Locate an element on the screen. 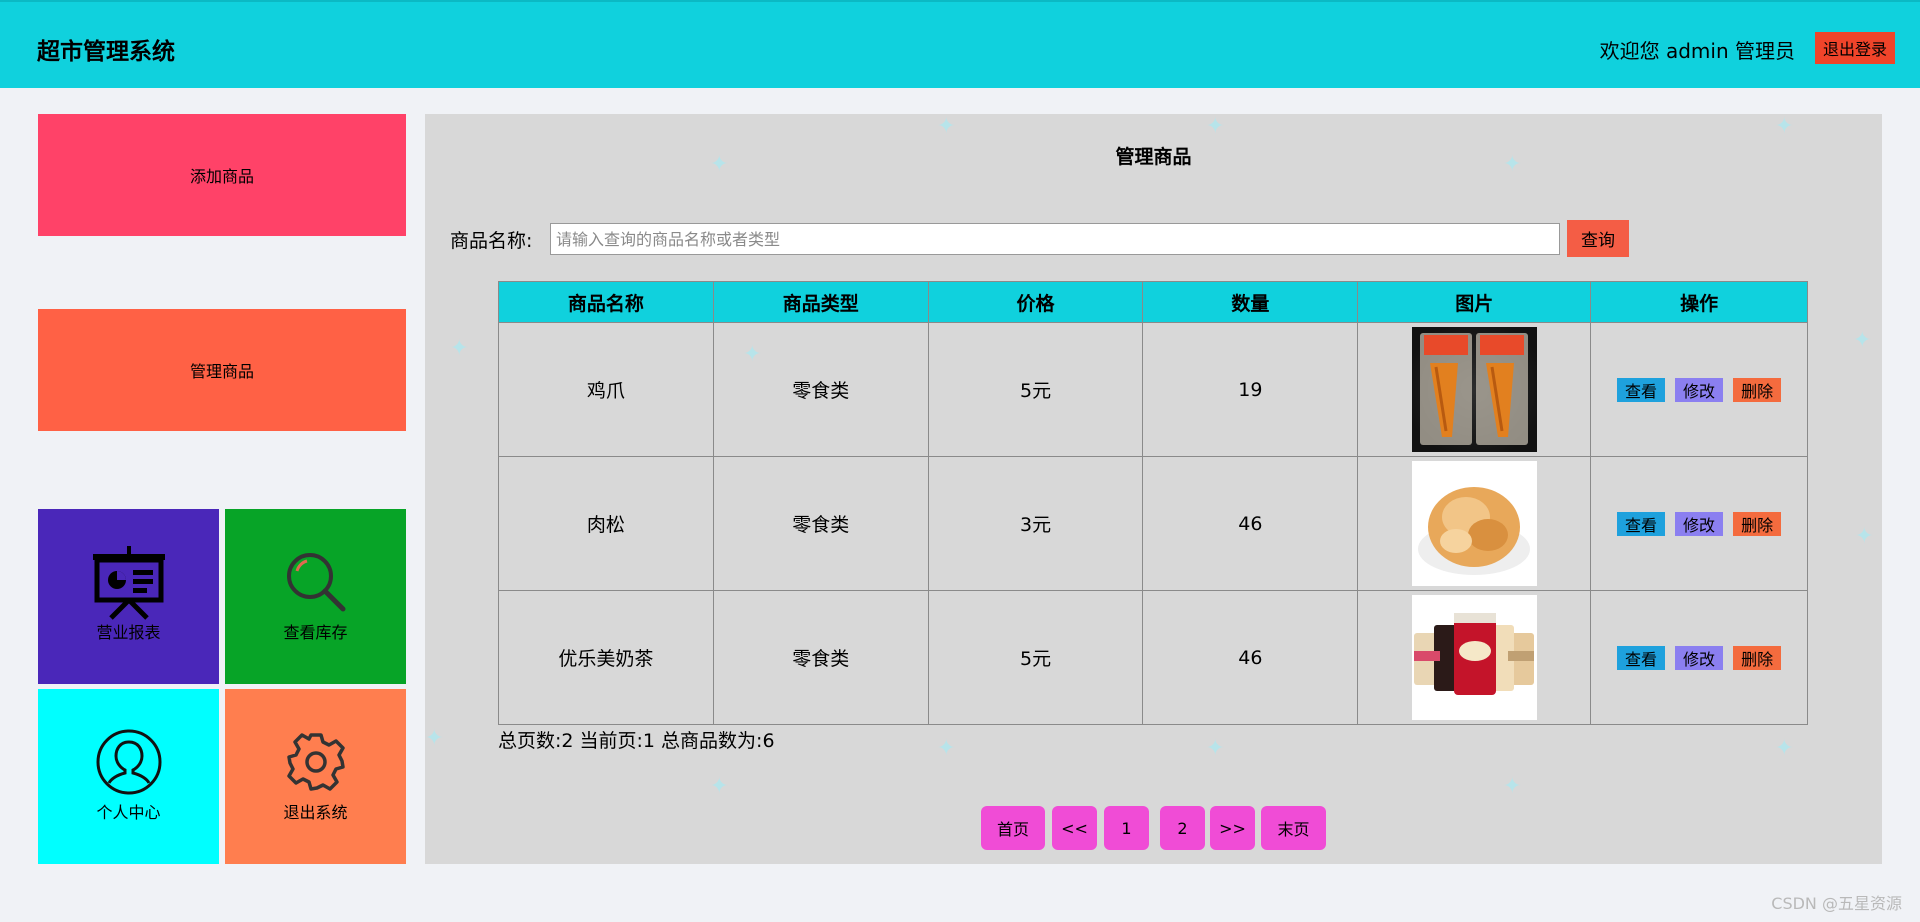  app-brand: 超市管理系统 is located at coordinates (106, 52).